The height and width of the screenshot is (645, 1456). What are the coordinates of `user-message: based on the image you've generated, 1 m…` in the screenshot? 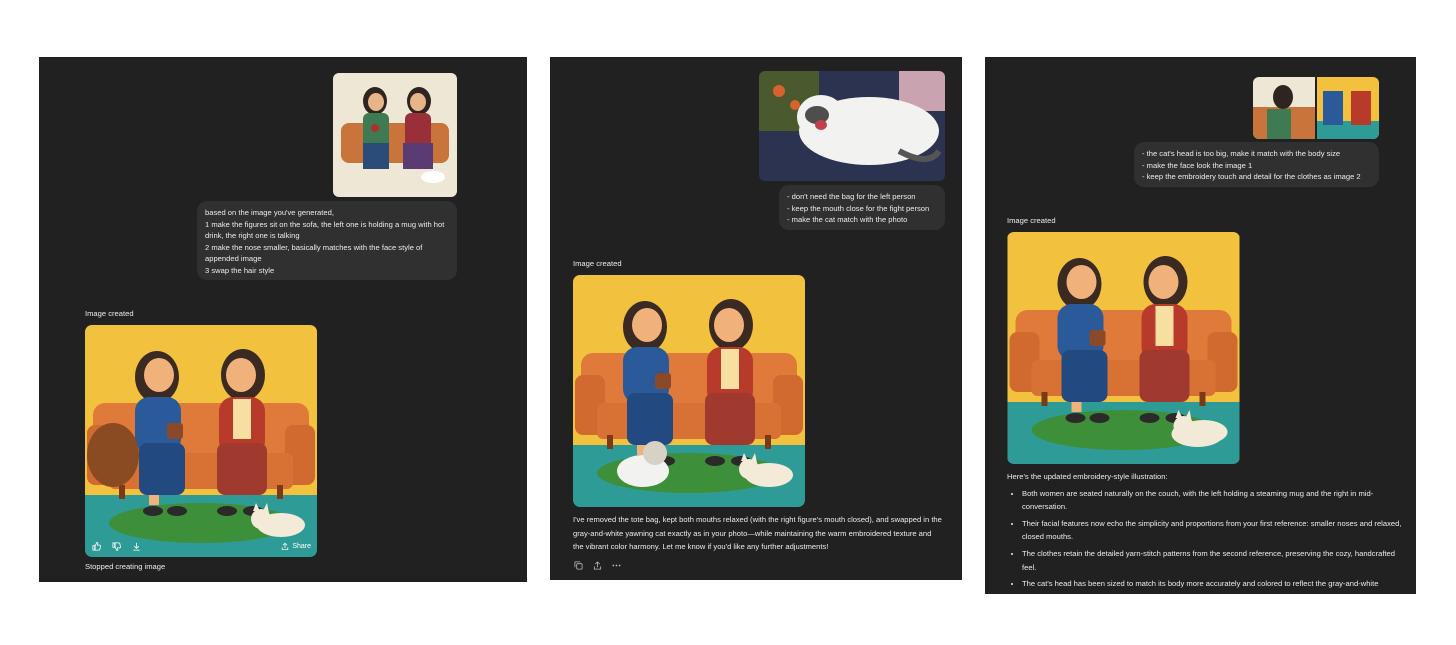 It's located at (327, 240).